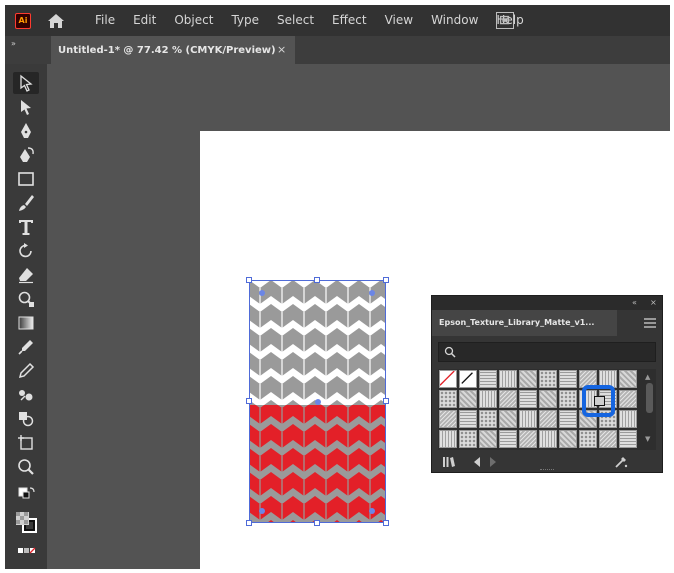 The width and height of the screenshot is (674, 573). I want to click on direct-selection-tool-icon, so click(26, 107).